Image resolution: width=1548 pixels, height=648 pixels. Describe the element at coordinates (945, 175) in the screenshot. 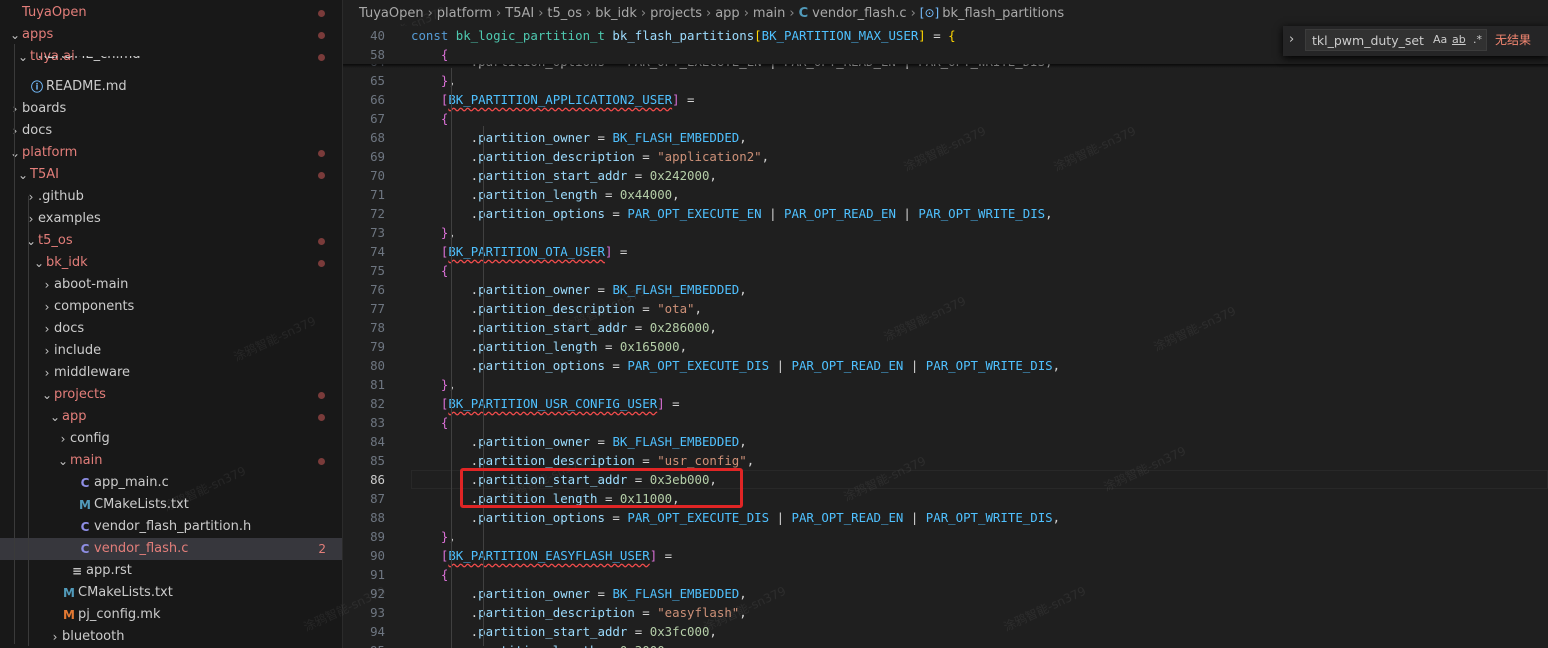

I see `code-line: 70 .partition_start_addr = 0x242000,` at that location.